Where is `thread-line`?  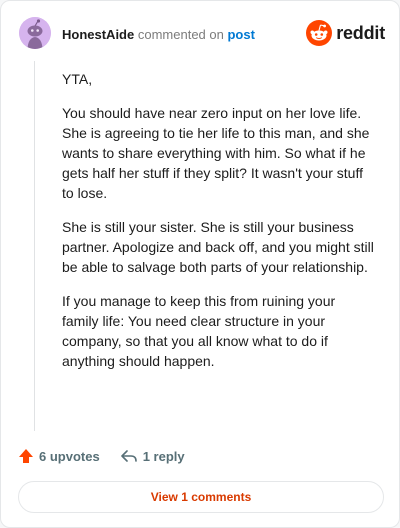
thread-line is located at coordinates (34, 246).